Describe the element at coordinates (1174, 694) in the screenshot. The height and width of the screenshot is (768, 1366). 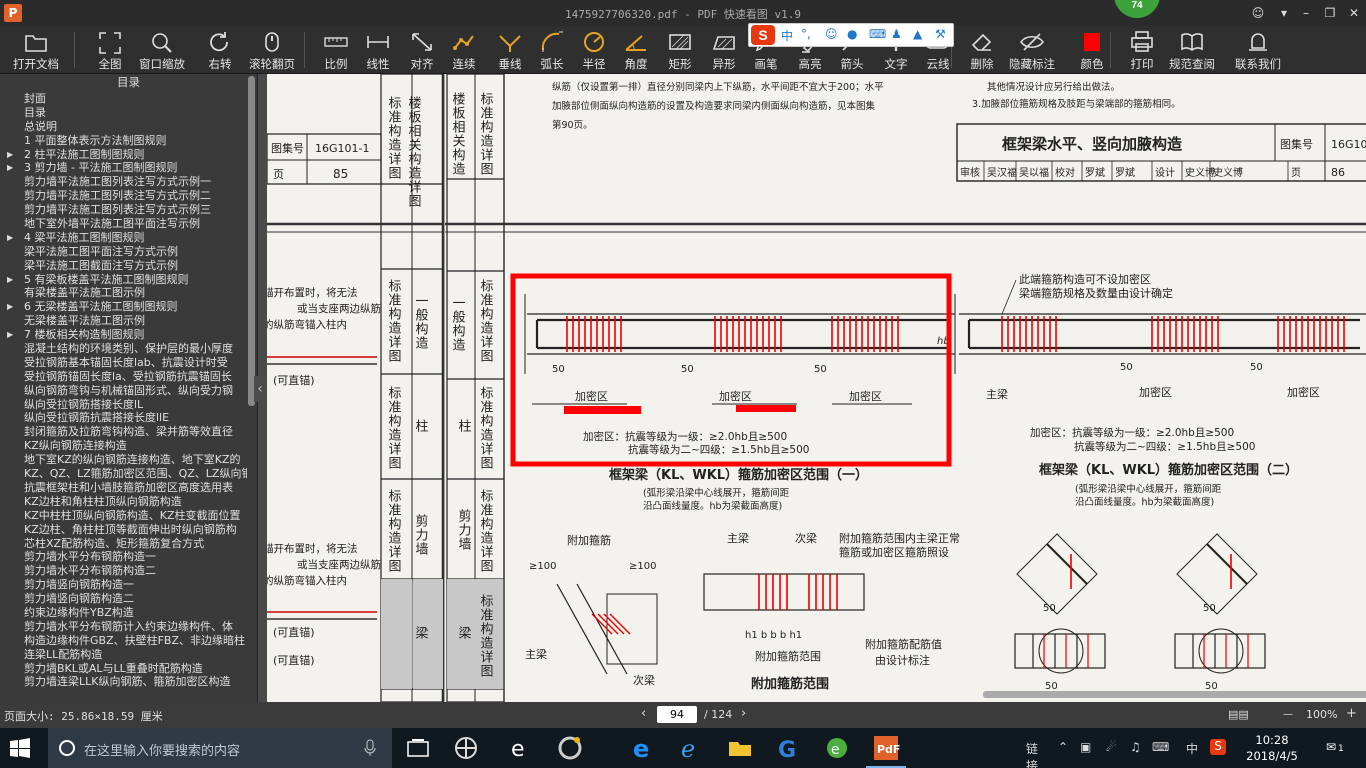
I see `horizontal-scrollbar` at that location.